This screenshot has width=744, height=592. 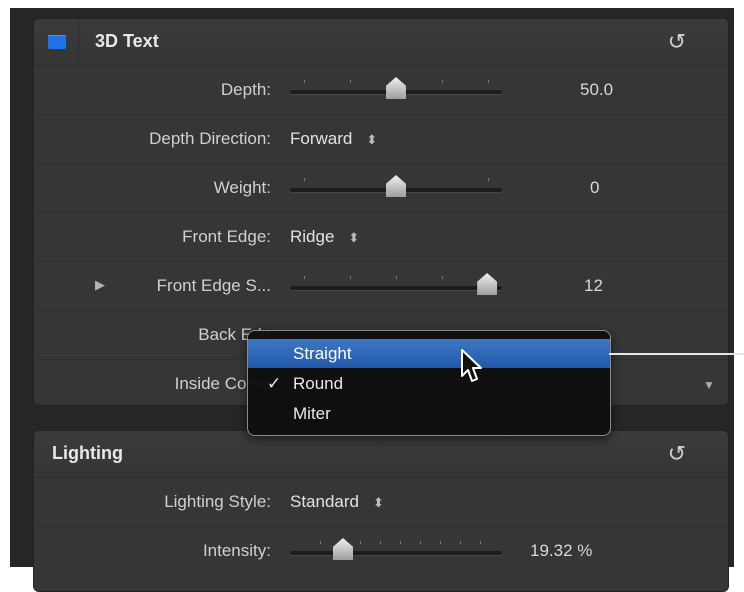 I want to click on front-edge-popup: Ridge ⬍, so click(x=324, y=237).